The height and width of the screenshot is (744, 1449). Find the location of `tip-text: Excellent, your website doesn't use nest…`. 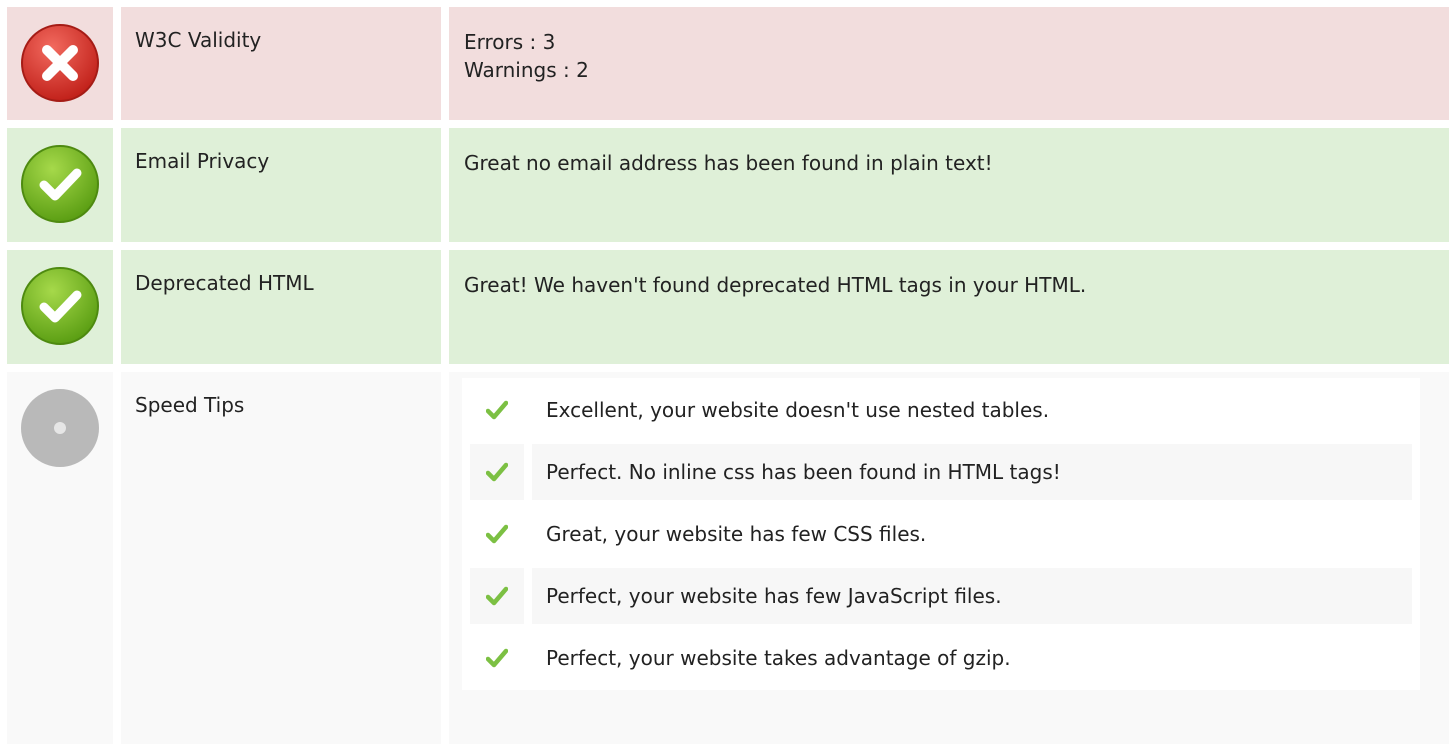

tip-text: Excellent, your website doesn't use nest… is located at coordinates (798, 410).